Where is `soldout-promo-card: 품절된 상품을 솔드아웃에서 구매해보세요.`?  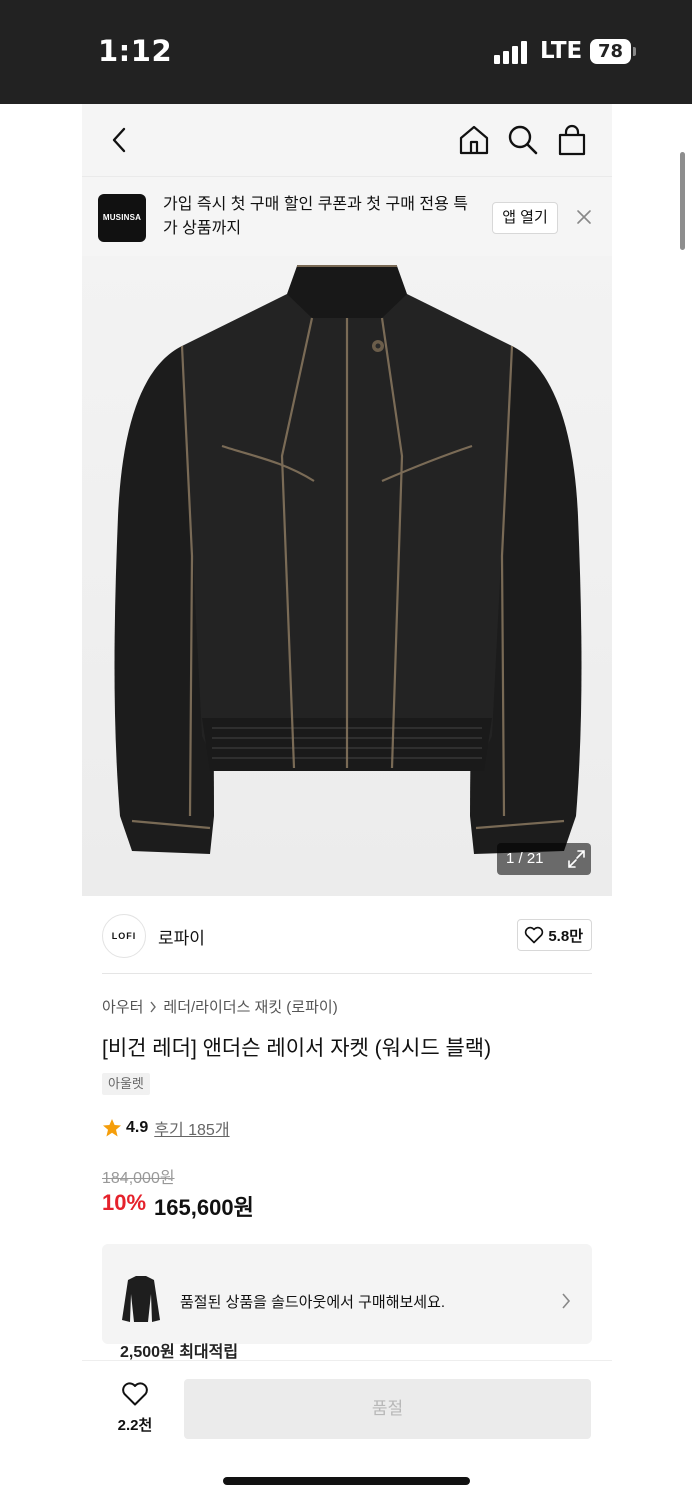 soldout-promo-card: 품절된 상품을 솔드아웃에서 구매해보세요. is located at coordinates (347, 1294).